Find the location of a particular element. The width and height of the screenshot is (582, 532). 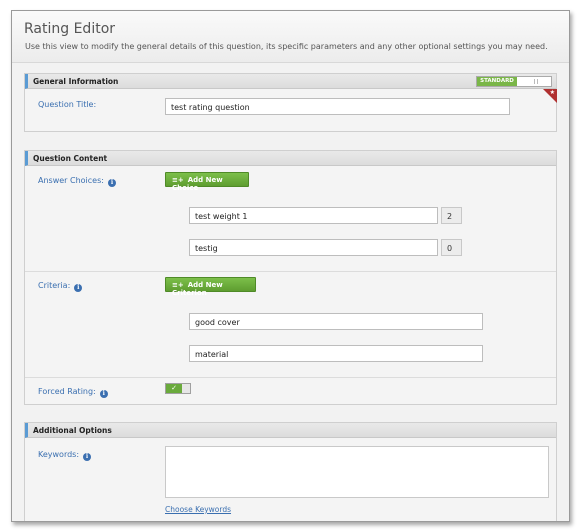

panel-header: Additional Options is located at coordinates (290, 430).